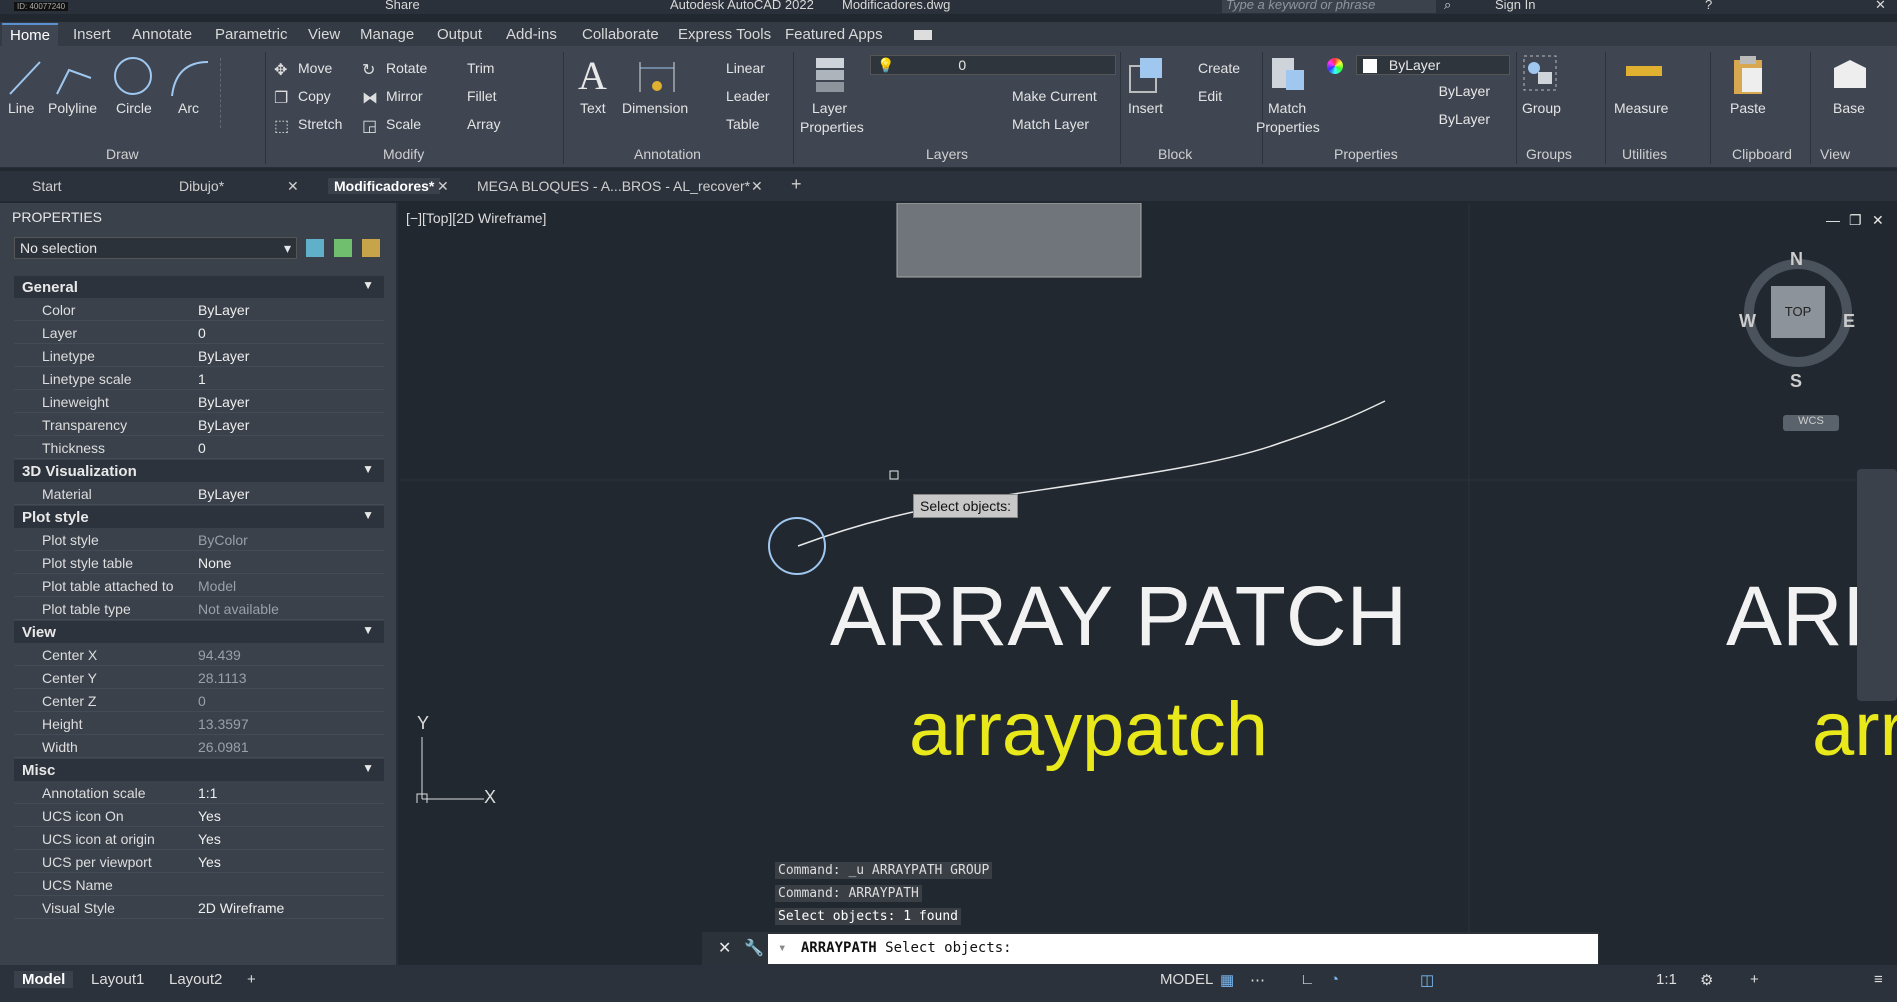 Image resolution: width=1897 pixels, height=1002 pixels. Describe the element at coordinates (21, 108) in the screenshot. I see `line-button: Line` at that location.